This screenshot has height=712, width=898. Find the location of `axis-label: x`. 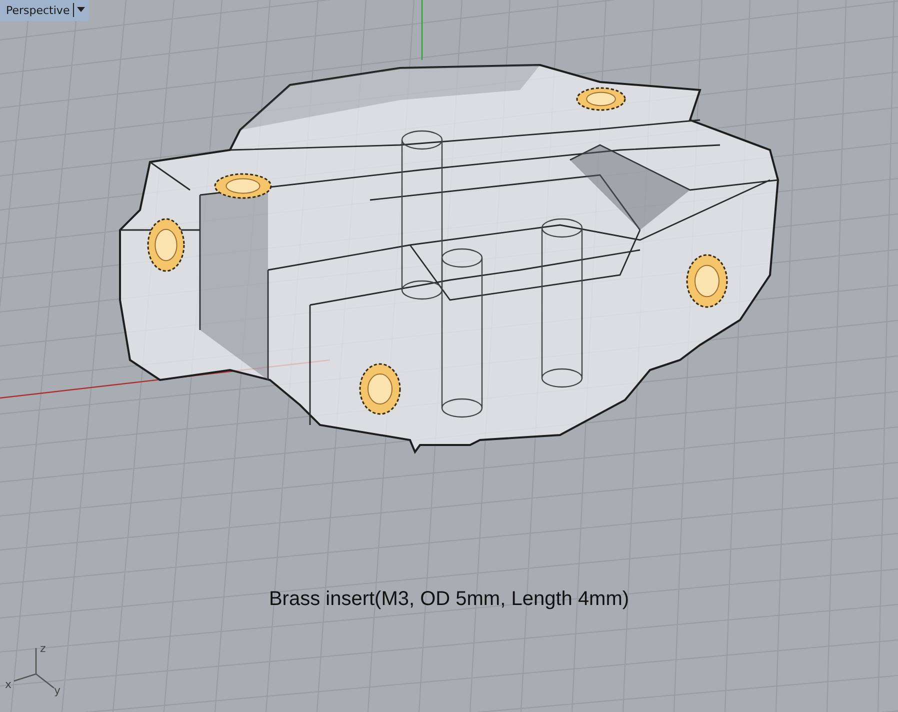

axis-label: x is located at coordinates (8, 684).